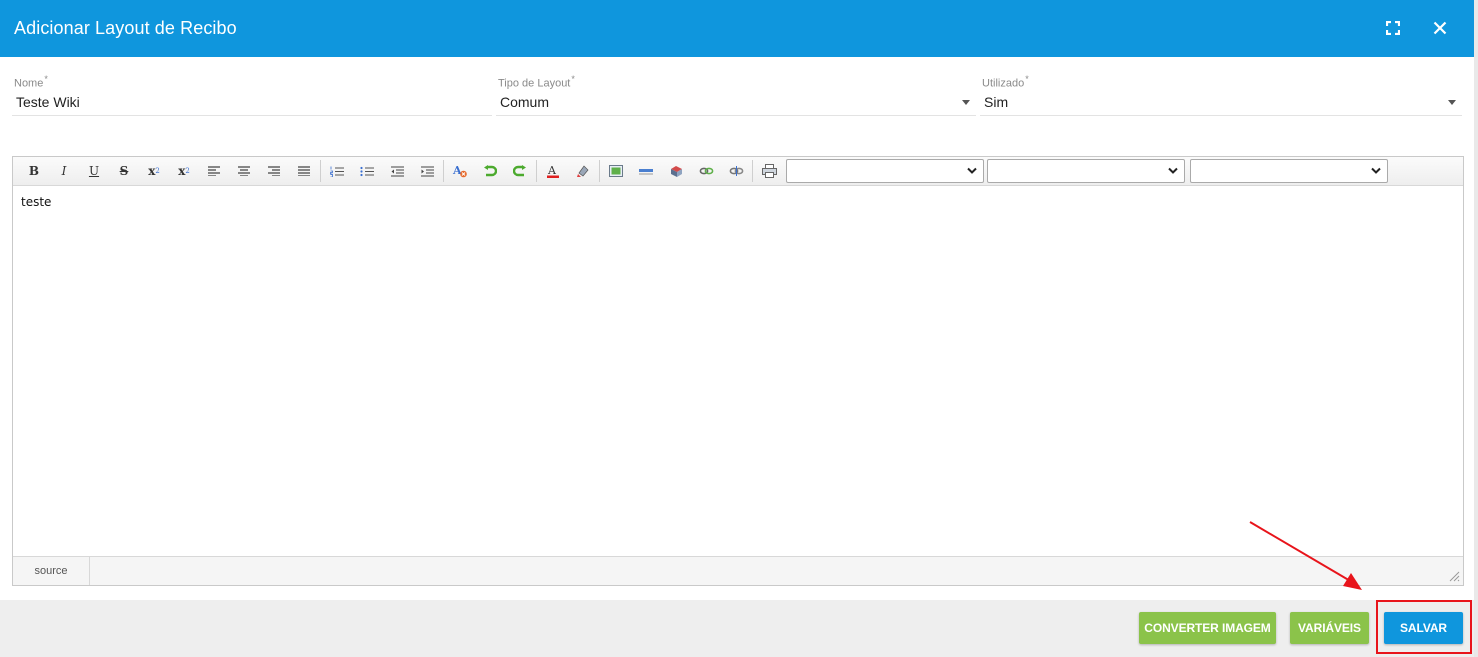  I want to click on editor-toolbar: B I U S x2 x2 A A, so click(738, 171).